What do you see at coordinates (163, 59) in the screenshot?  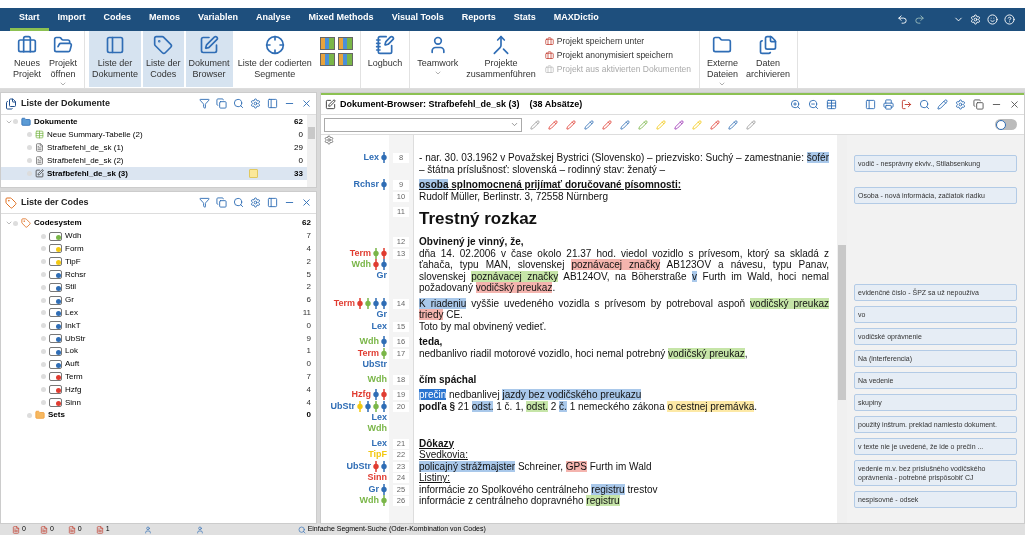 I see `ribbon-button: Liste der Codes` at bounding box center [163, 59].